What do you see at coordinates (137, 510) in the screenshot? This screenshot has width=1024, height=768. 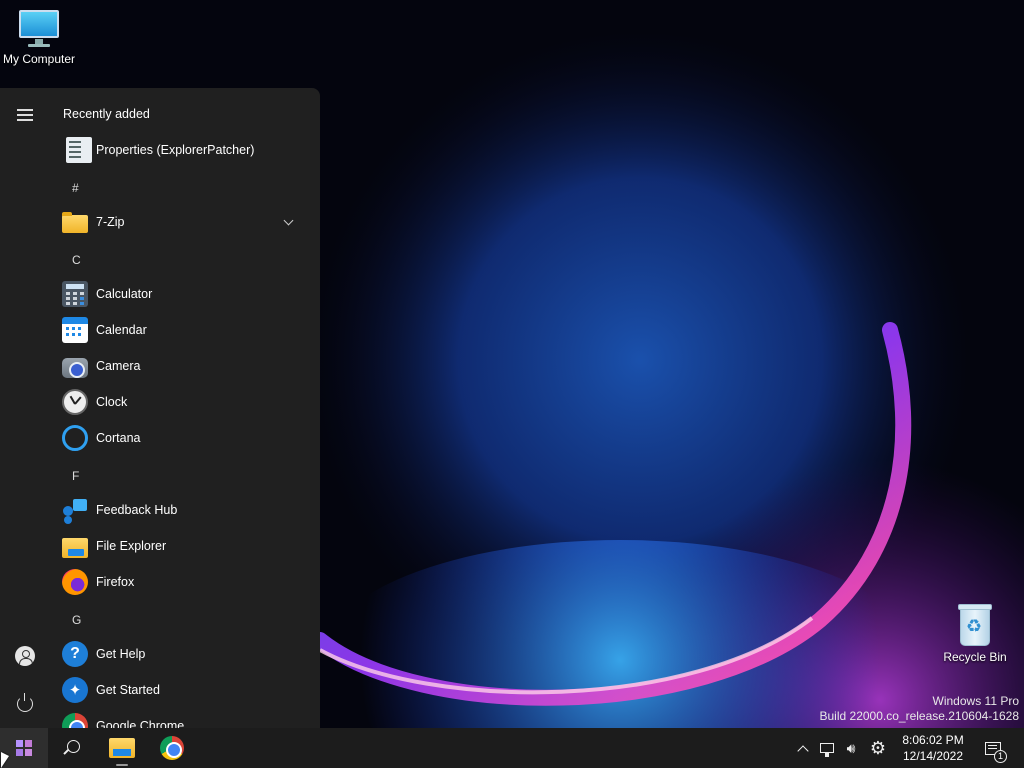 I see `app-label: Feedback Hub` at bounding box center [137, 510].